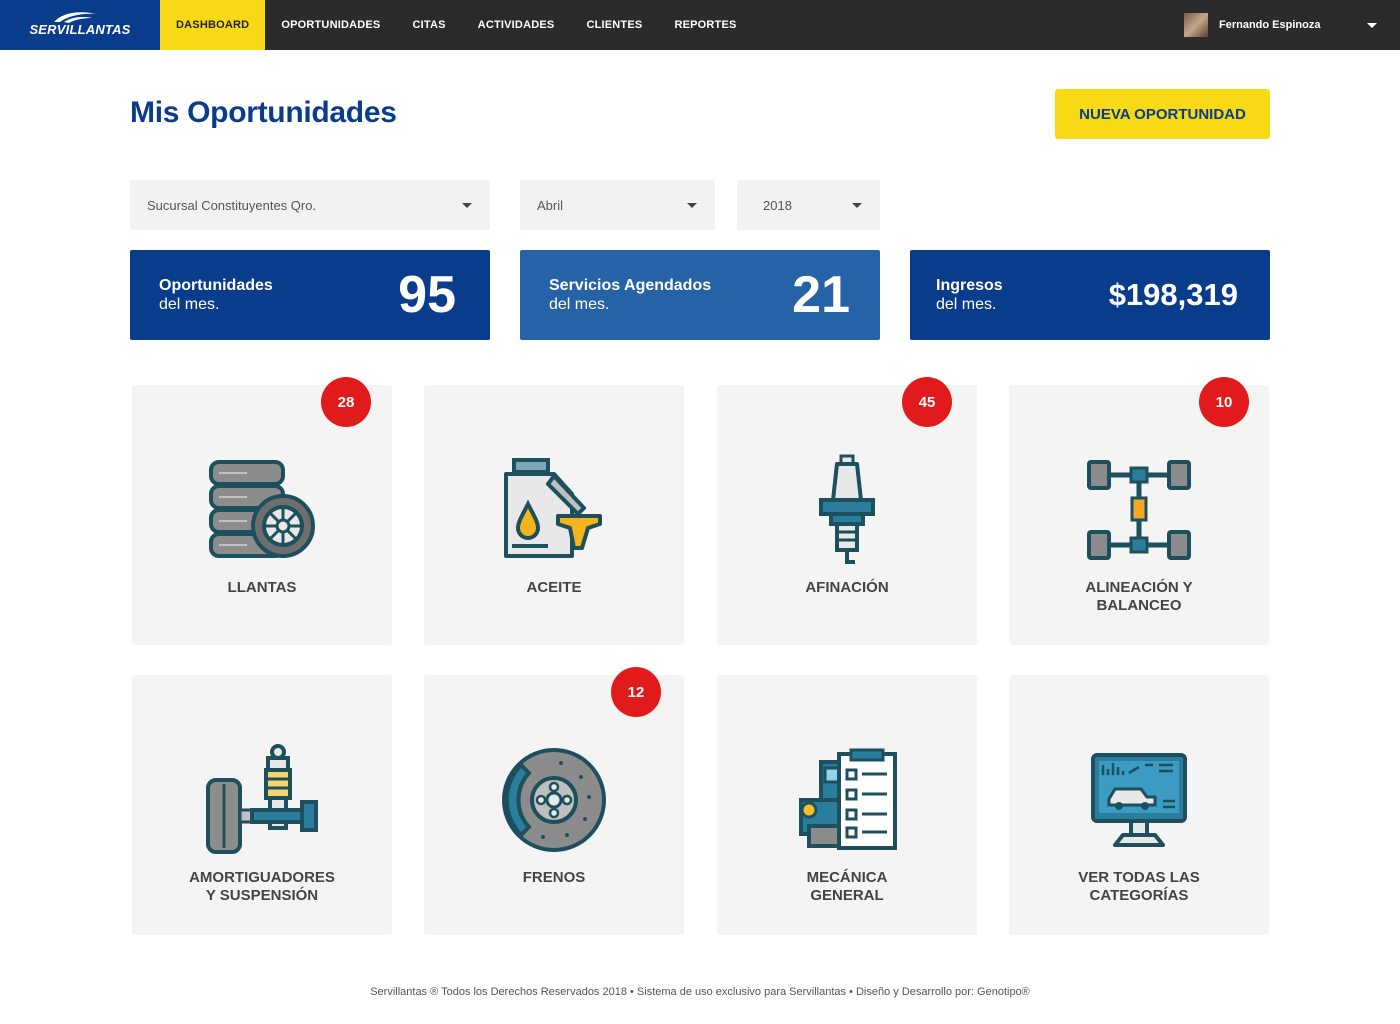 This screenshot has width=1400, height=1024. Describe the element at coordinates (346, 402) in the screenshot. I see `count-badge: 28` at that location.